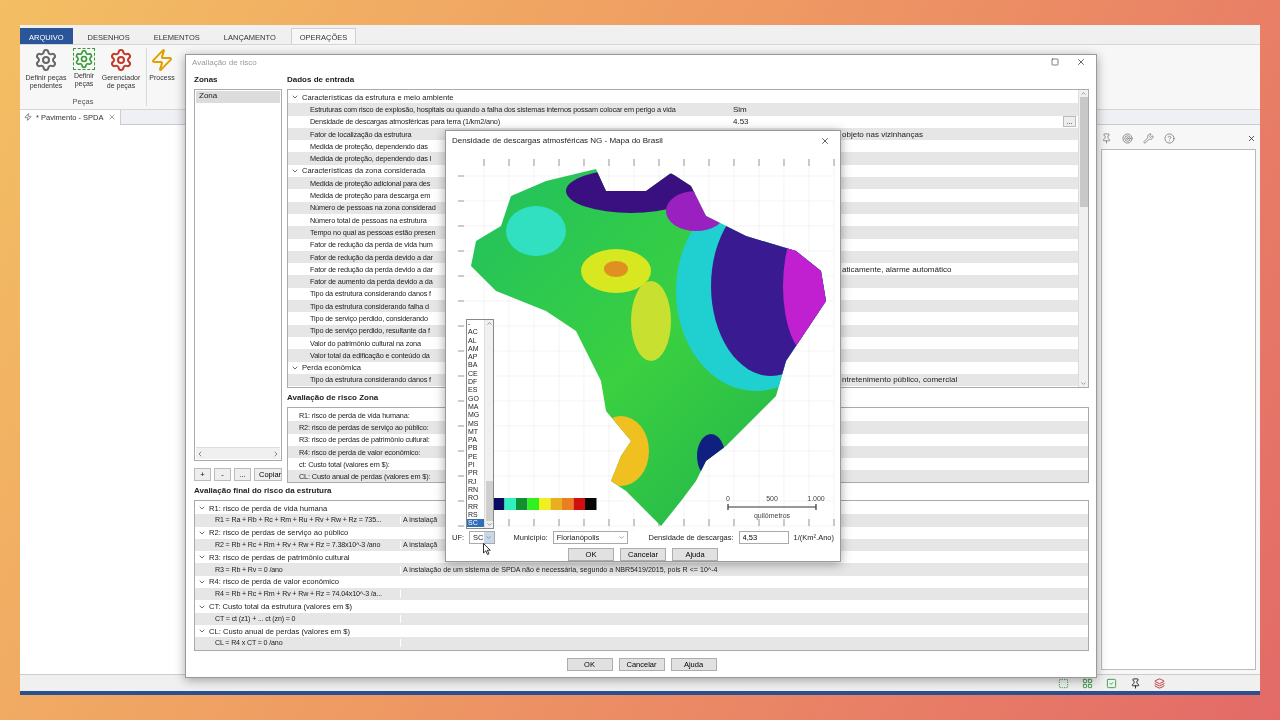  What do you see at coordinates (238, 97) in the screenshot?
I see `zone-item: Zona` at bounding box center [238, 97].